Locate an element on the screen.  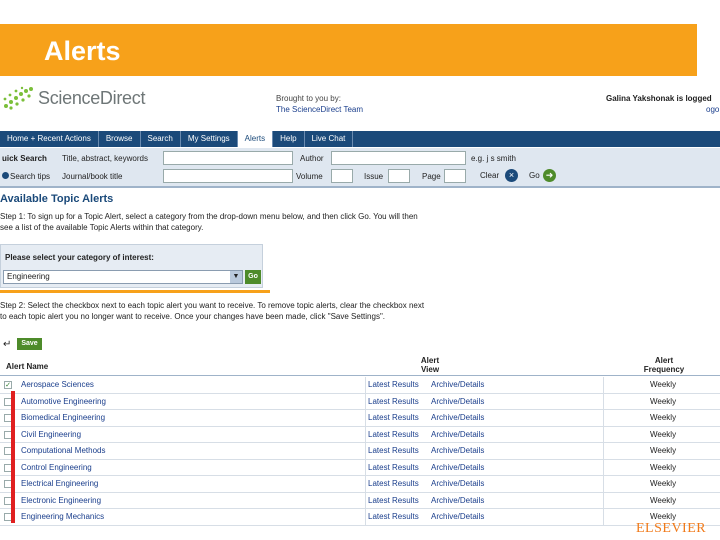
alert-name: Automotive Engineering is located at coordinates (63, 401).